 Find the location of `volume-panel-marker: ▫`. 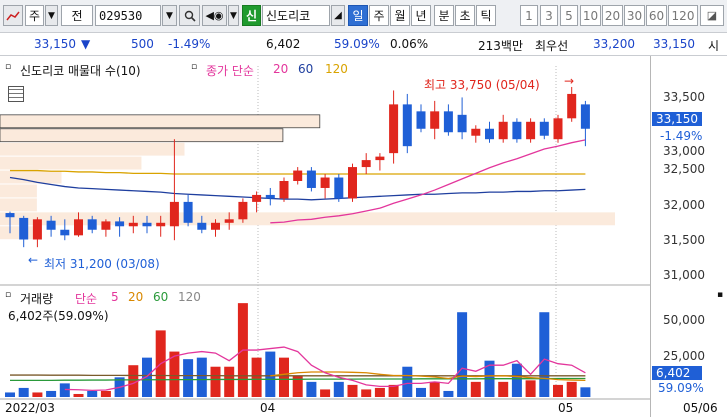

volume-panel-marker: ▫ is located at coordinates (8, 295).